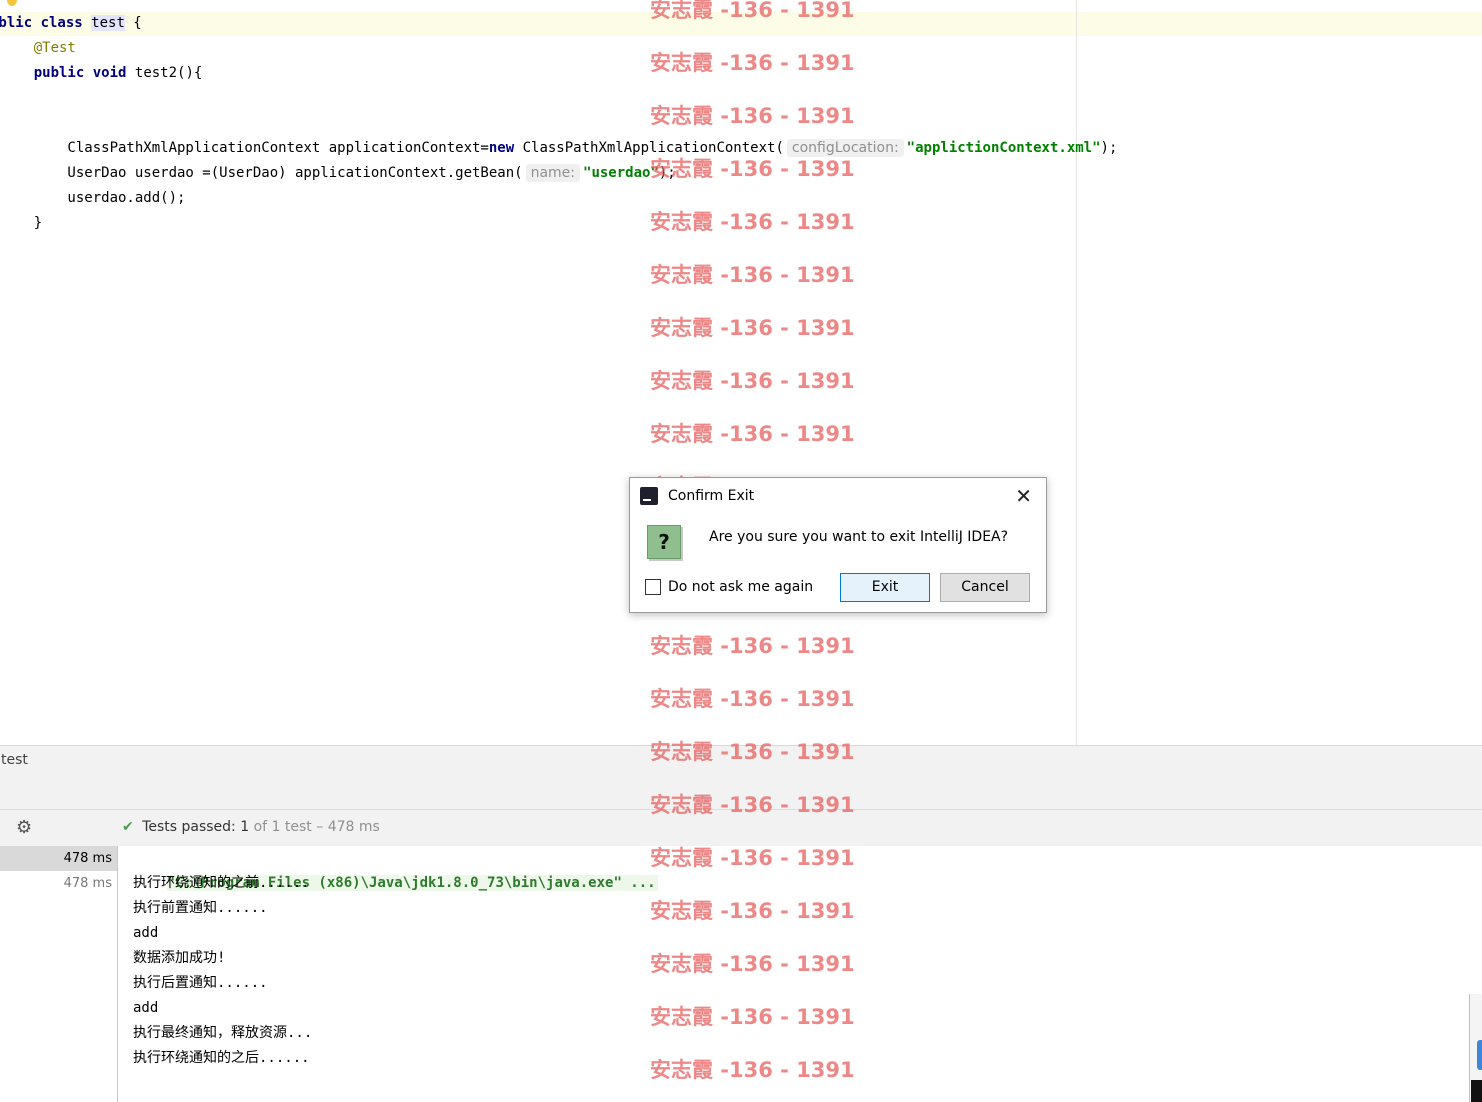  What do you see at coordinates (711, 496) in the screenshot?
I see `dialog-title: Confirm Exit` at bounding box center [711, 496].